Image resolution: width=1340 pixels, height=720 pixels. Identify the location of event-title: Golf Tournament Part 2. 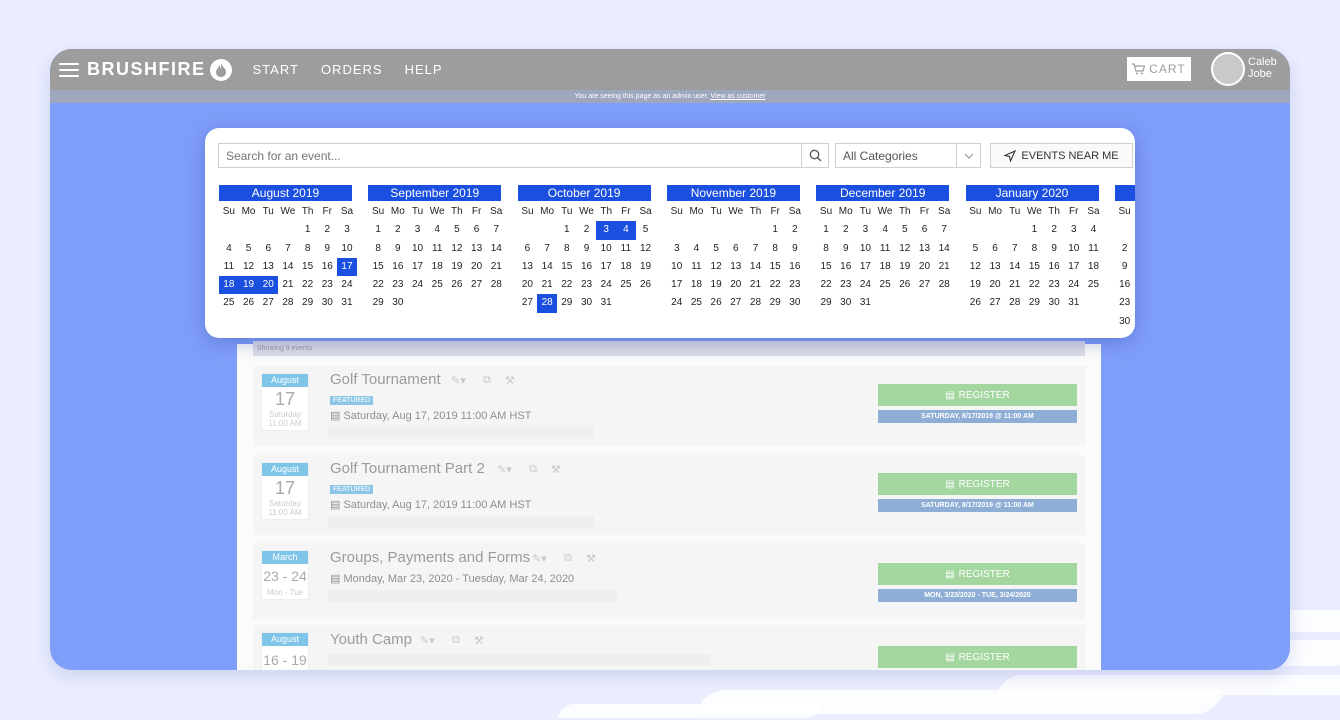
(407, 468).